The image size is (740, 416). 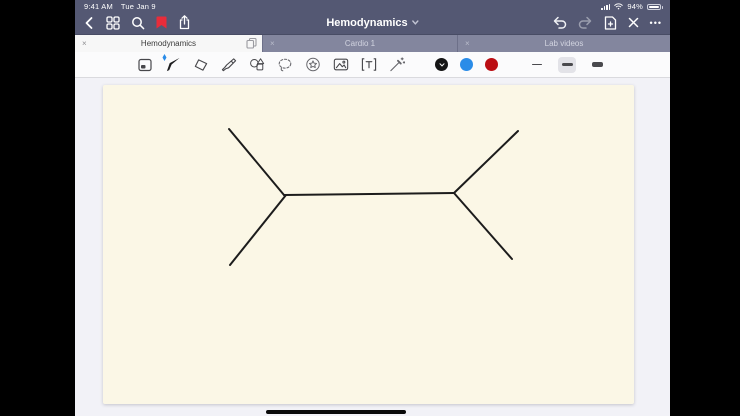 I want to click on ink-strokes, so click(x=373, y=197).